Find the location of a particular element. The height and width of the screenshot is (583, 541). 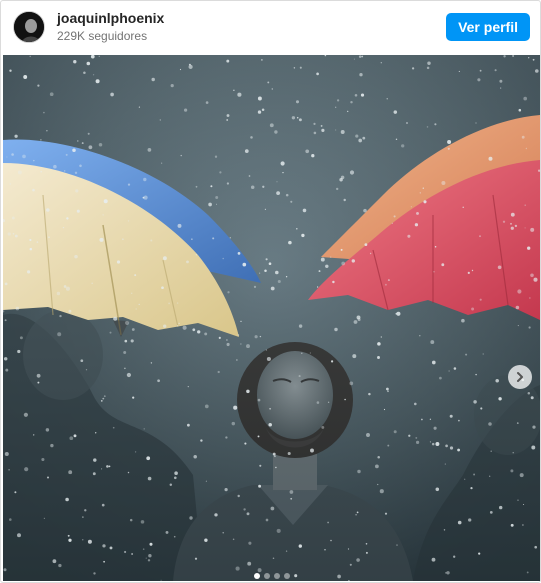

carousel-indicator is located at coordinates (270, 576).